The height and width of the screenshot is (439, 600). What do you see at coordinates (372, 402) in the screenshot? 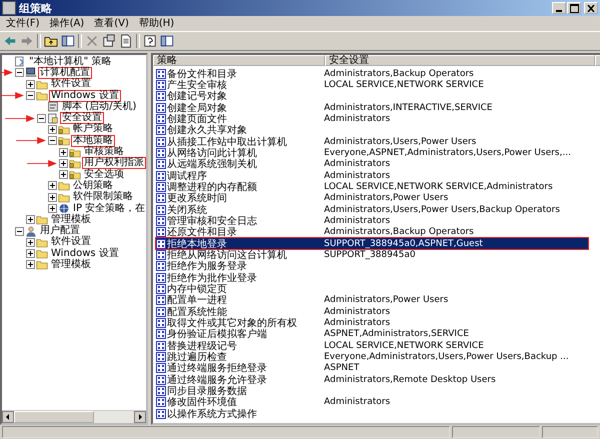
I see `policy-row: 修改固件环境值 Administrators` at bounding box center [372, 402].